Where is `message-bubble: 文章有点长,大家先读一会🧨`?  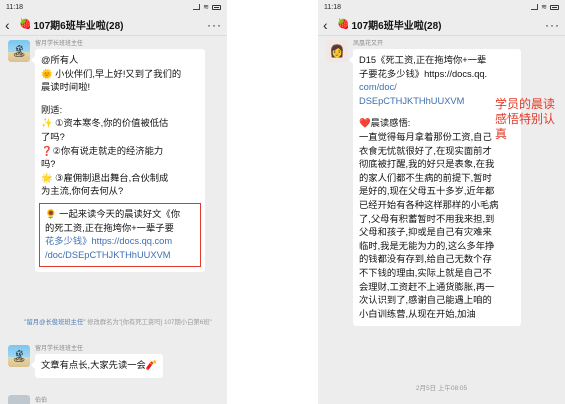
message-bubble: 文章有点长,大家先读一会🧨 is located at coordinates (97, 366).